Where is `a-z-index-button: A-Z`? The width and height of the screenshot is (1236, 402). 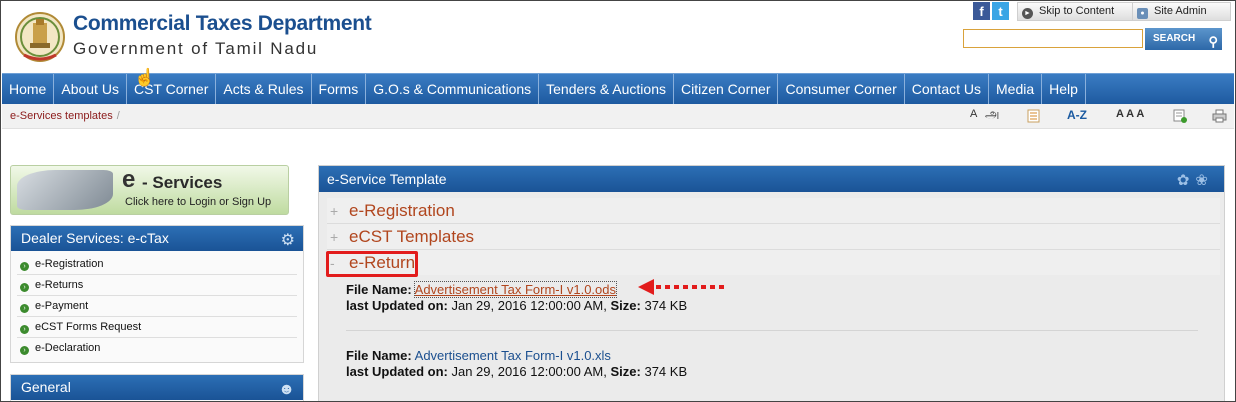
a-z-index-button: A-Z is located at coordinates (1077, 115).